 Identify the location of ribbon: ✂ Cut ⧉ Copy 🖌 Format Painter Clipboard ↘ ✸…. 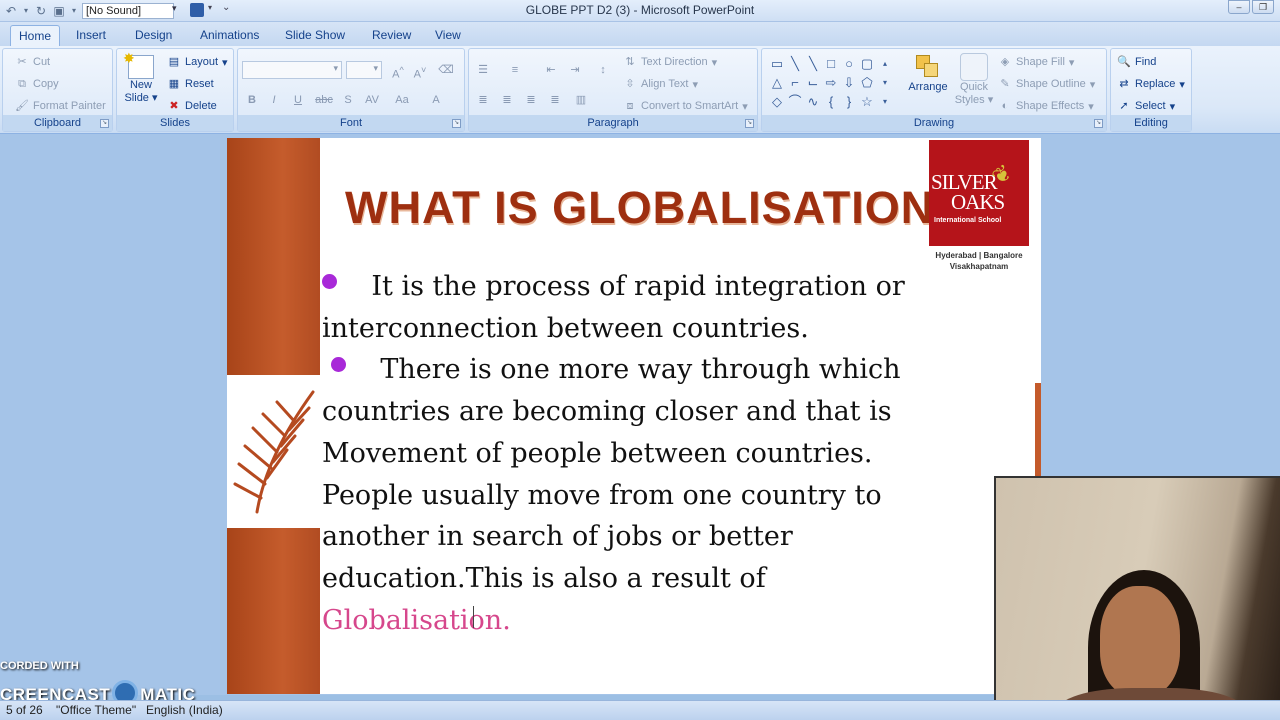
(640, 90).